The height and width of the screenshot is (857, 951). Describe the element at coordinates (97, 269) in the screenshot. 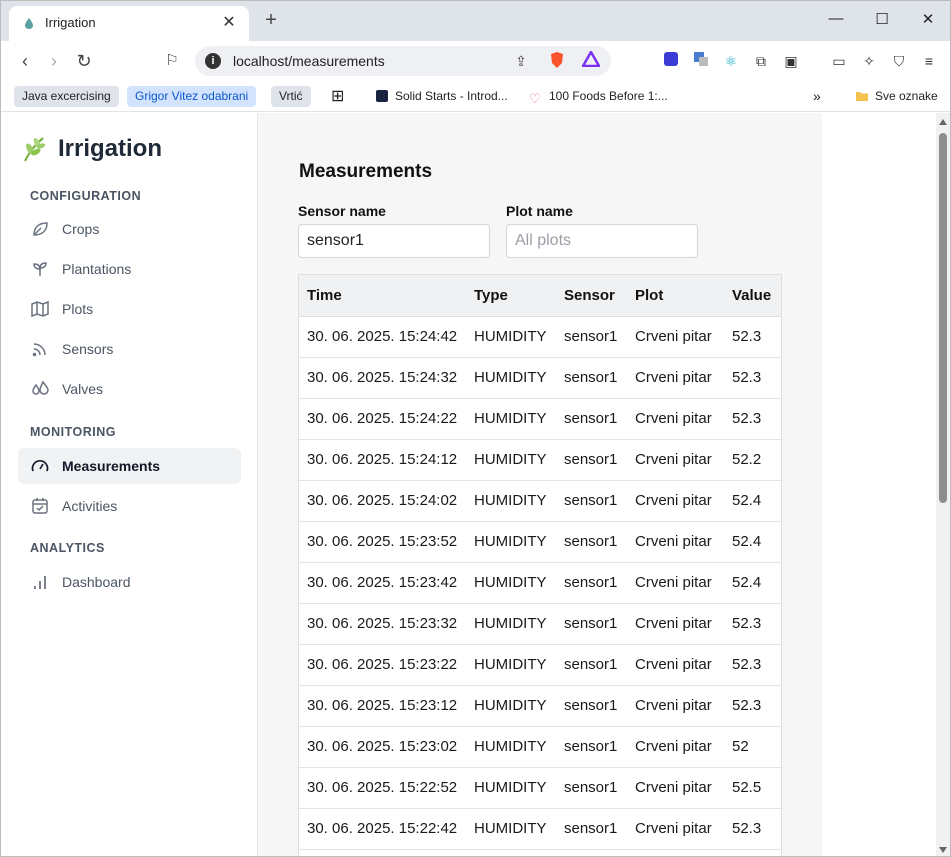

I see `sidebar-item-label: Plantations` at that location.